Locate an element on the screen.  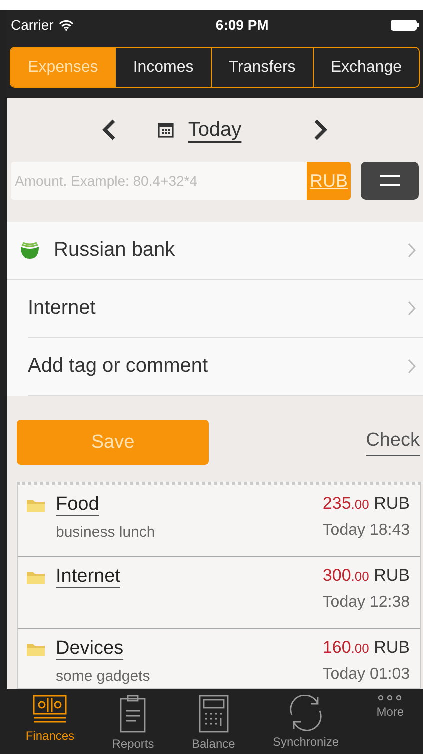
clipboard-icon is located at coordinates (133, 714).